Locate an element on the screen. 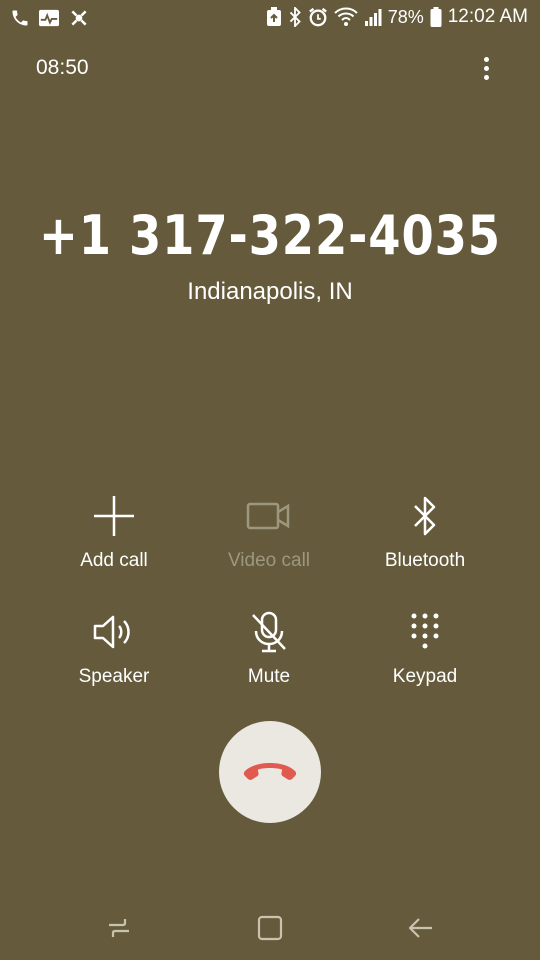 The width and height of the screenshot is (540, 960). video-call-button: Video call is located at coordinates (269, 533).